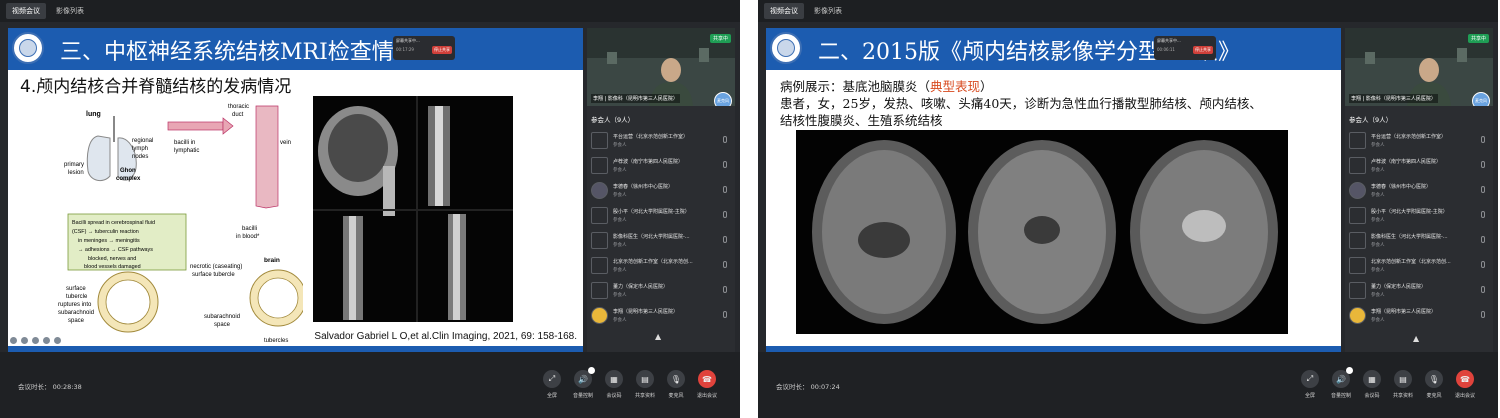 The image size is (1500, 418). Describe the element at coordinates (424, 48) in the screenshot. I see `screen-share-popup: 屏幕共享中... 00:17:29 停止共享` at that location.